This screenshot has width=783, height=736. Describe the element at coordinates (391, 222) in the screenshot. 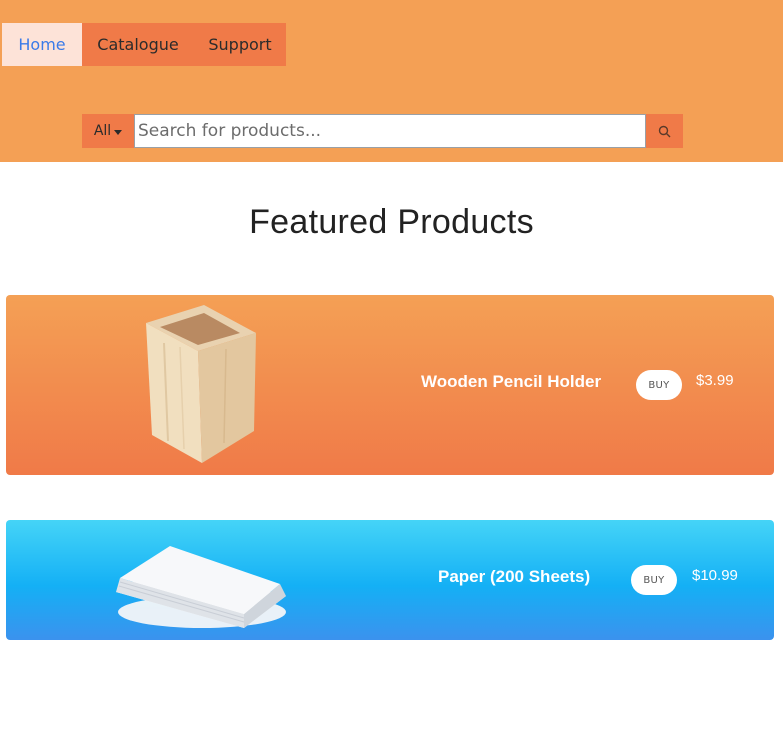

I see `page-title: Featured Products` at that location.